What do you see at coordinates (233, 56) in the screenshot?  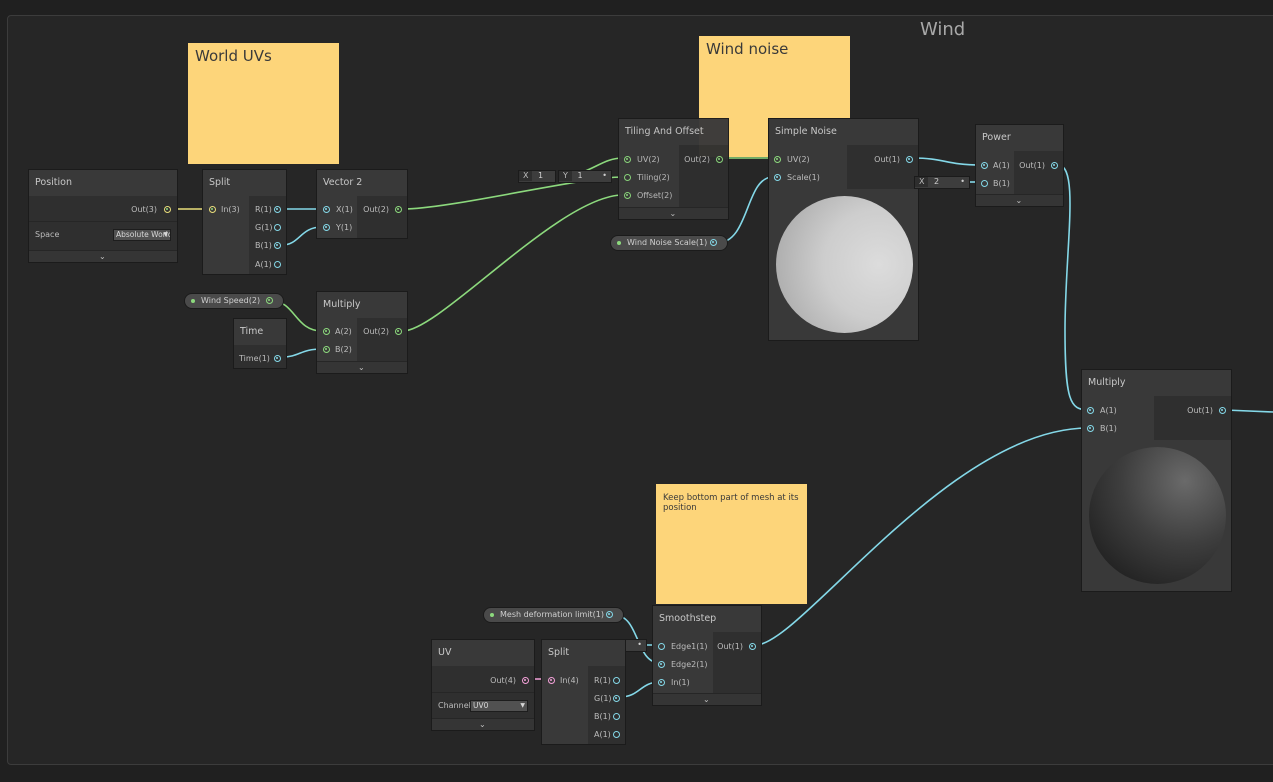 I see `sticky-note-title: World UVs` at bounding box center [233, 56].